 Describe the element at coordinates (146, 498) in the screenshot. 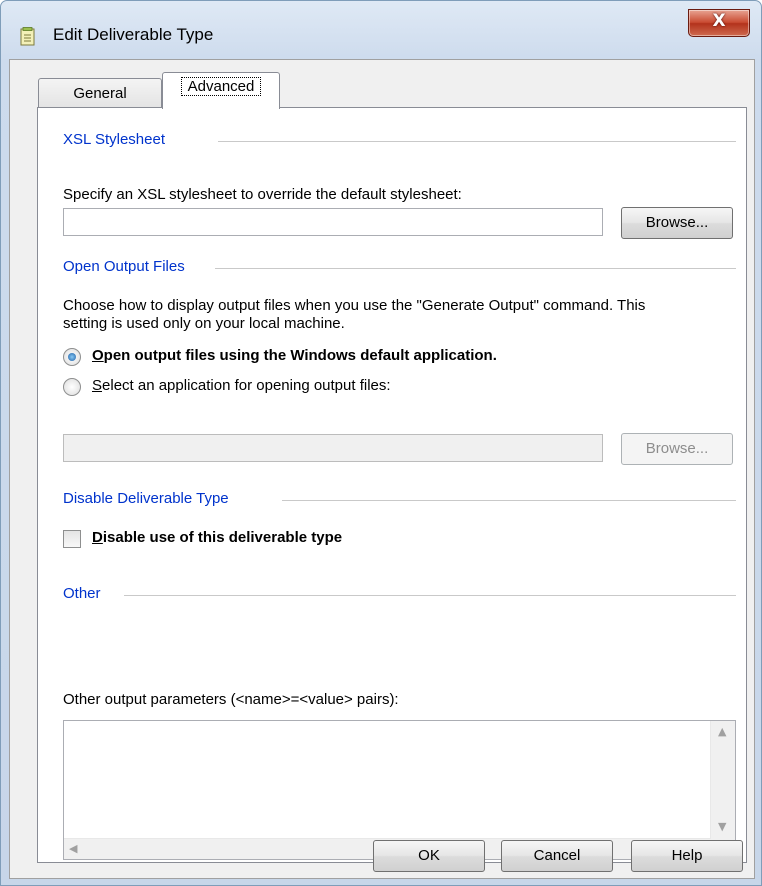

I see `disable-section-heading: Disable Deliverable Type` at that location.